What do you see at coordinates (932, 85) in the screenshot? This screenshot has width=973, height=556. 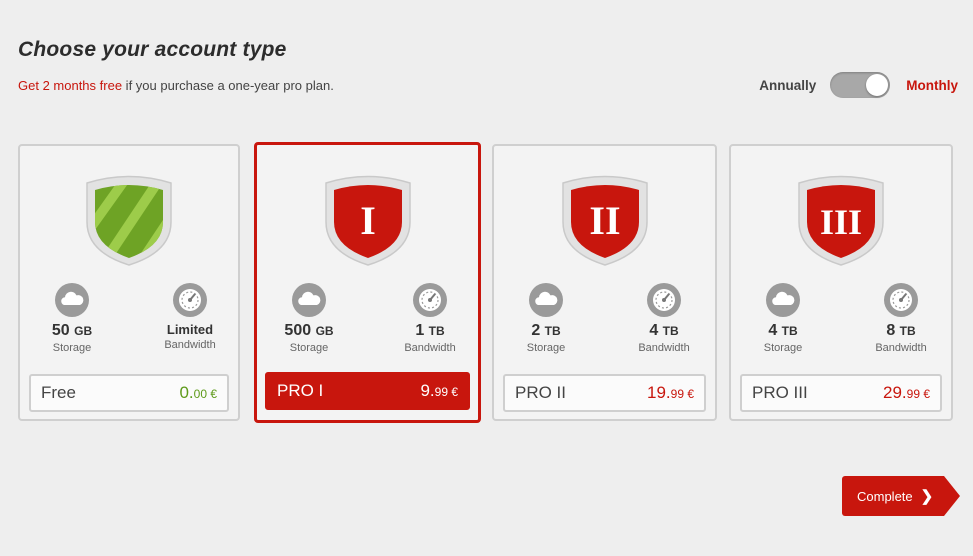 I see `monthly-label: Monthly` at bounding box center [932, 85].